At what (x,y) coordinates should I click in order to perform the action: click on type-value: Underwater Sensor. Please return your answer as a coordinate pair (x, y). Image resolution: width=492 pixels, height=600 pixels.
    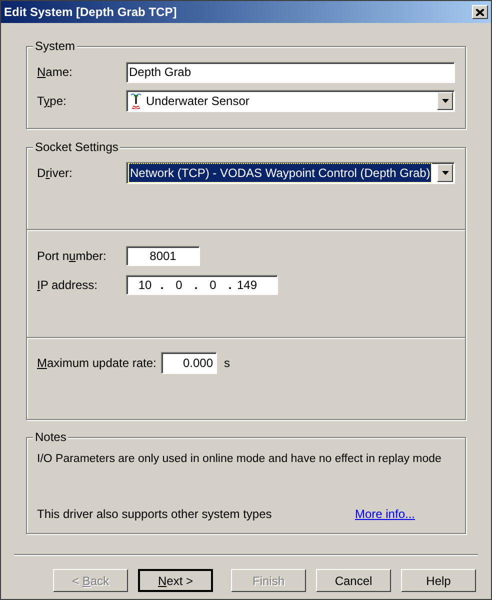
    Looking at the image, I should click on (198, 101).